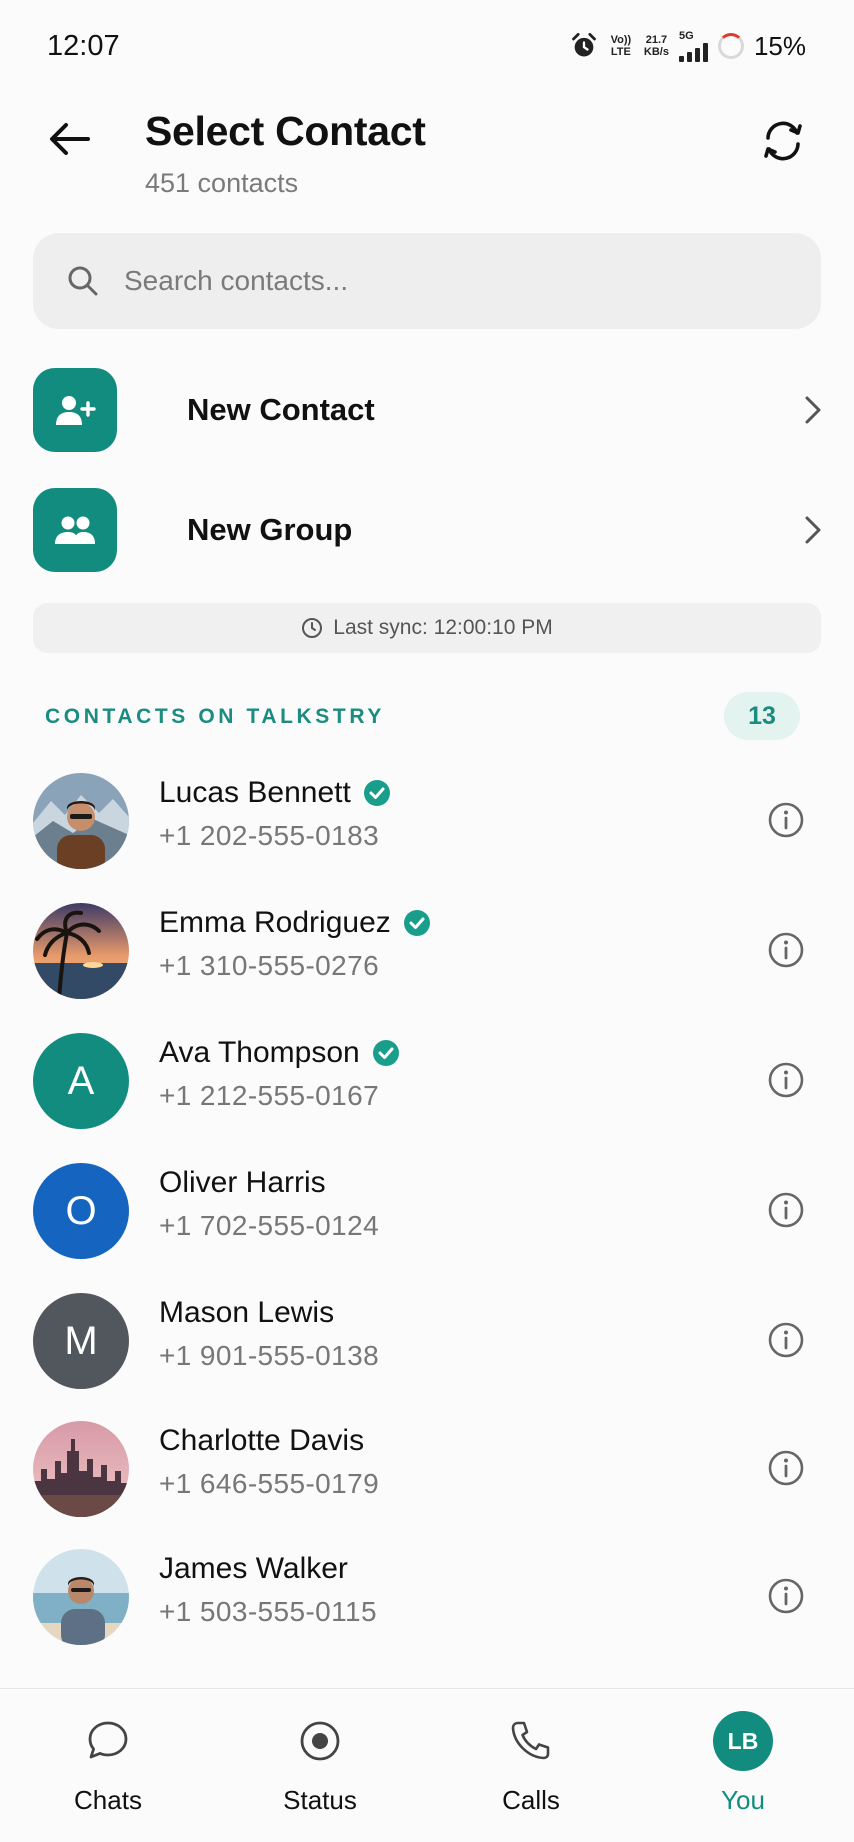 The width and height of the screenshot is (854, 1842). What do you see at coordinates (743, 1800) in the screenshot?
I see `nav-you-label: You` at bounding box center [743, 1800].